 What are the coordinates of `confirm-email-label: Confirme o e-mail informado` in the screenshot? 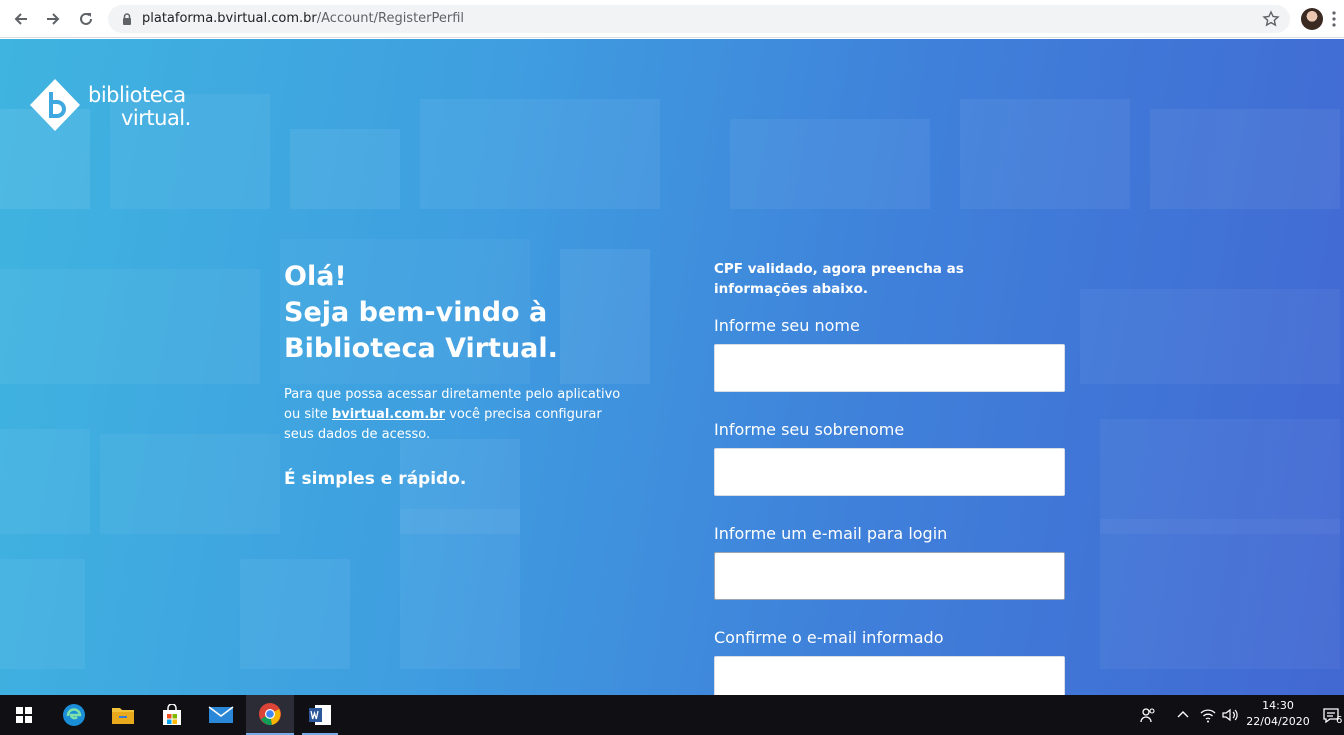 It's located at (829, 637).